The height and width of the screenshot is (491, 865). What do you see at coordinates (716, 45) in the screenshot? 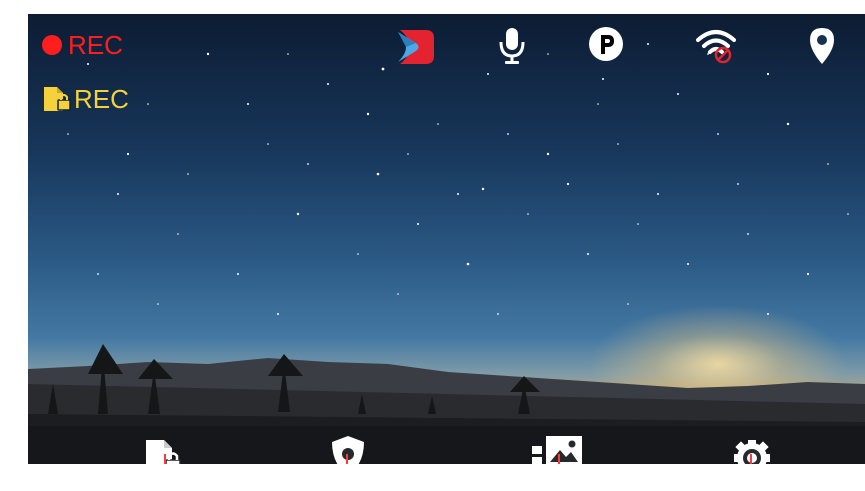
I see `wifi-disabled-icon` at bounding box center [716, 45].